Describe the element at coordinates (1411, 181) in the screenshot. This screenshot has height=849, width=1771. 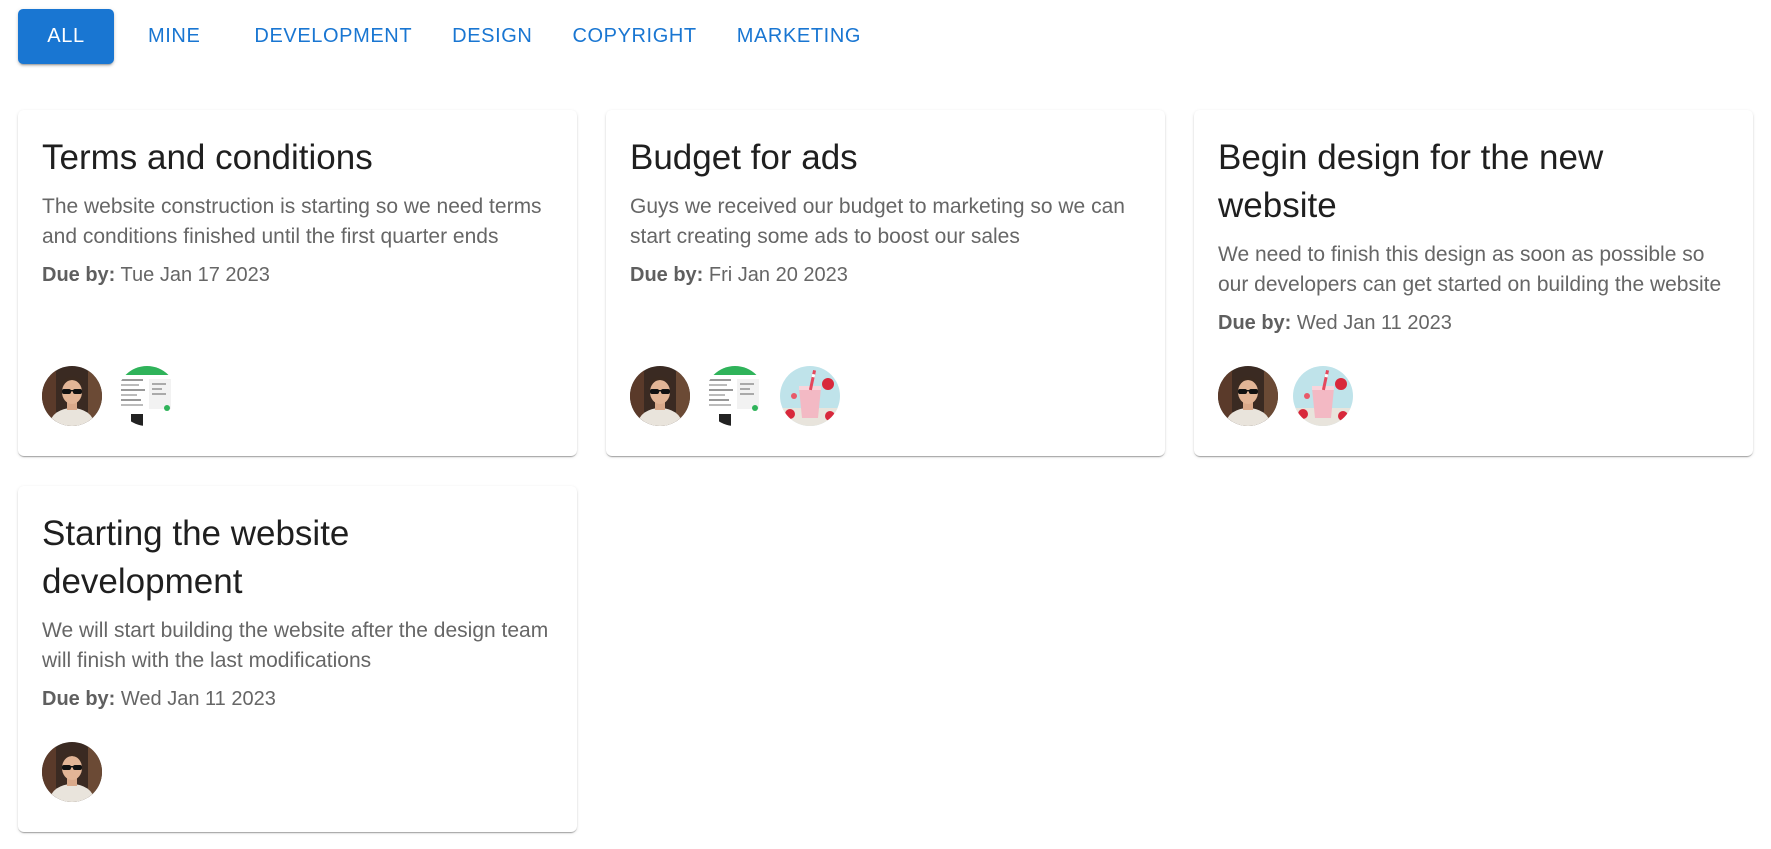
I see `card-title: Begin design for the new website` at that location.